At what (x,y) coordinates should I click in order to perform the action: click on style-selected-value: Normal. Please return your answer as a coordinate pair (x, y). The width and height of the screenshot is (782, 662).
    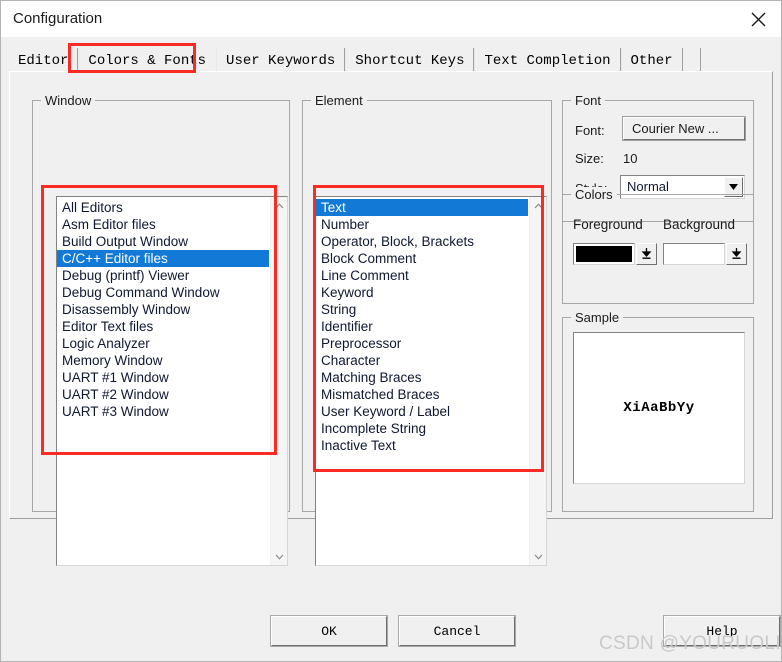
    Looking at the image, I should click on (648, 186).